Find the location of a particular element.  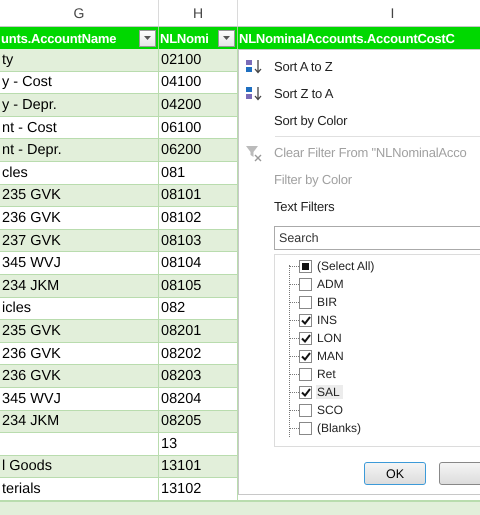

table-cell: 08205 is located at coordinates (198, 422).